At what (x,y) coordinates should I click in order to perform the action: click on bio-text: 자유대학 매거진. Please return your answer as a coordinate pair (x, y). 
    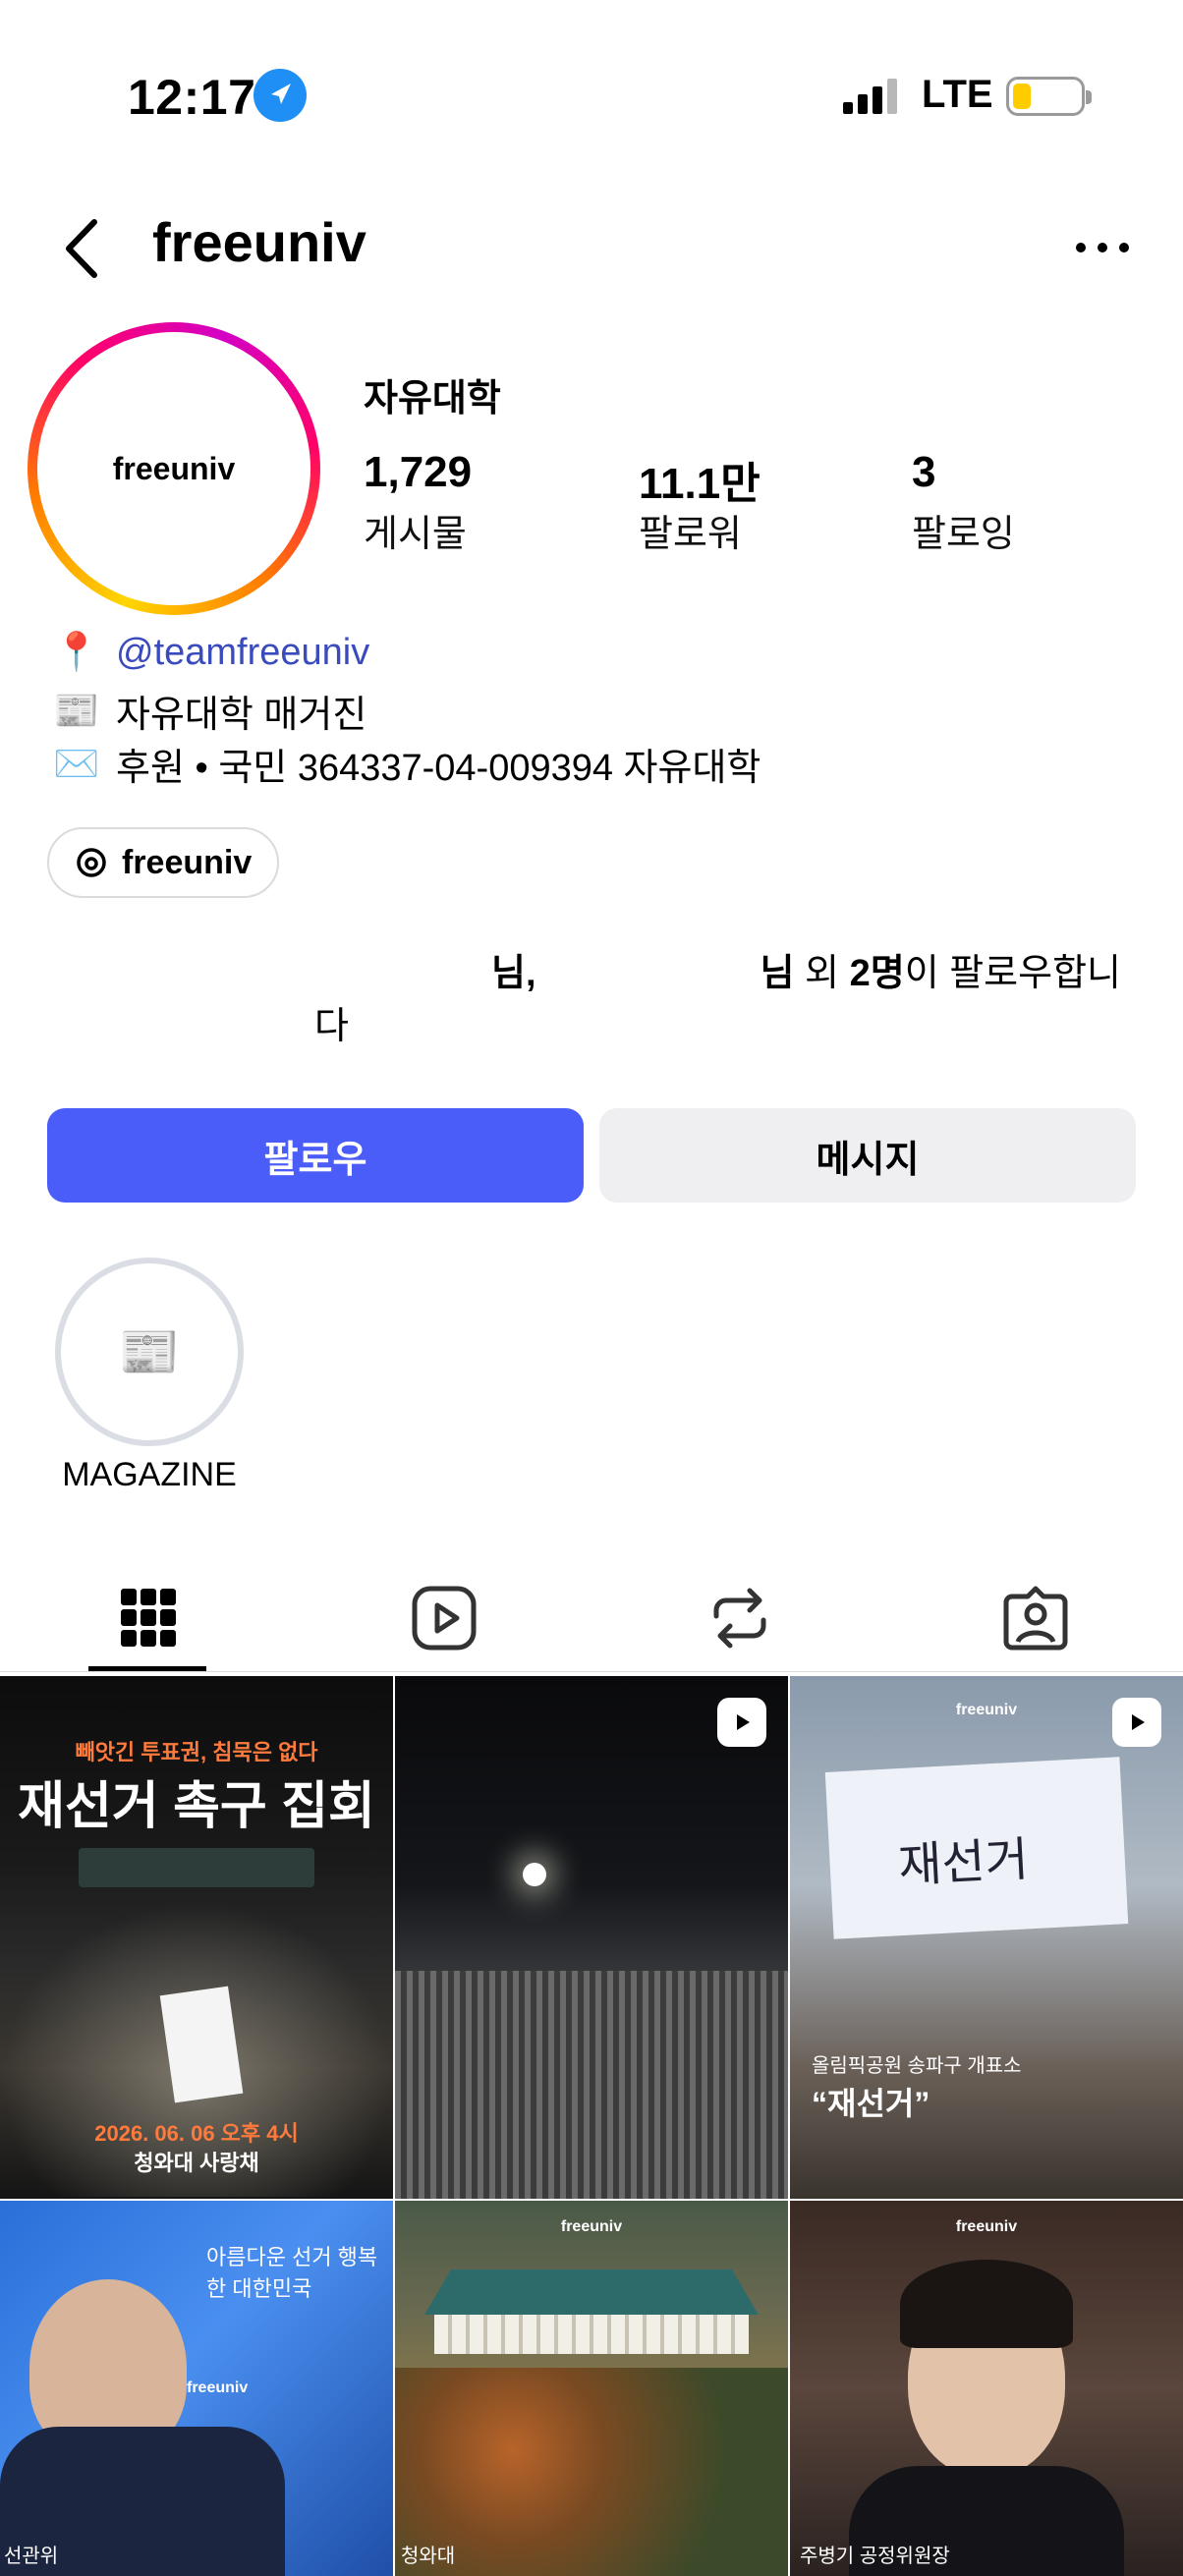
    Looking at the image, I should click on (241, 715).